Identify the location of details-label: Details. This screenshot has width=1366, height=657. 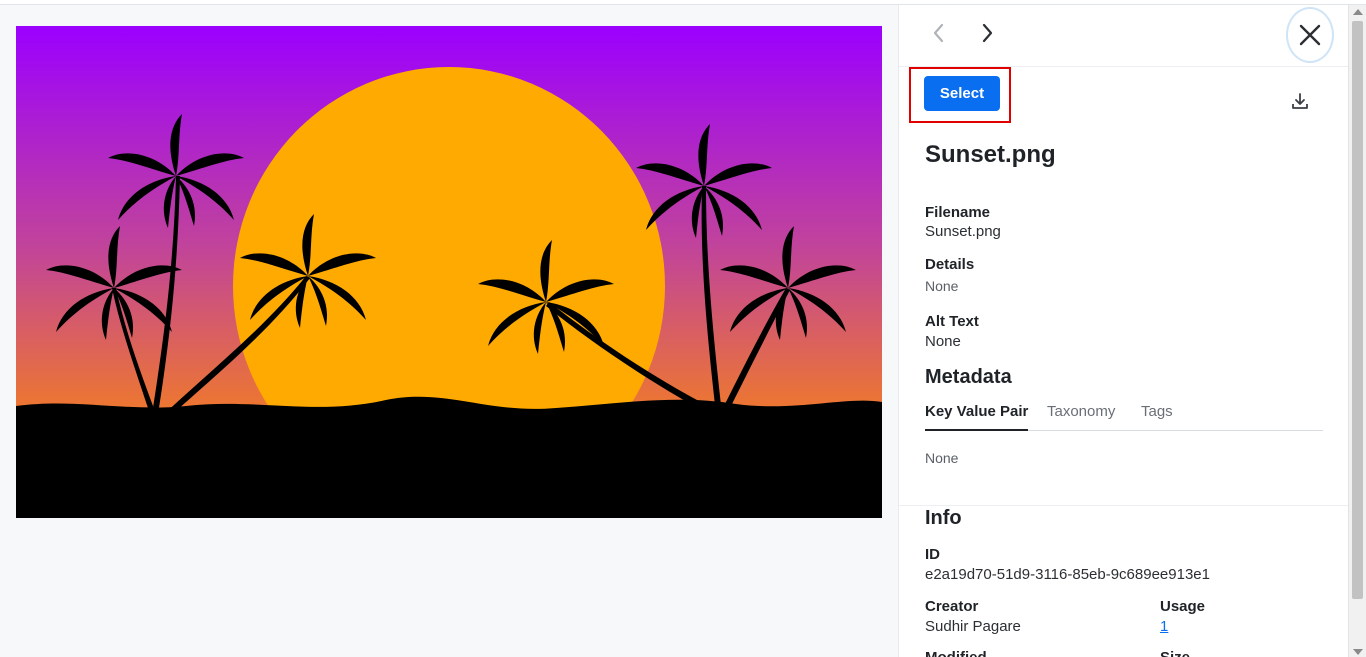
(950, 264).